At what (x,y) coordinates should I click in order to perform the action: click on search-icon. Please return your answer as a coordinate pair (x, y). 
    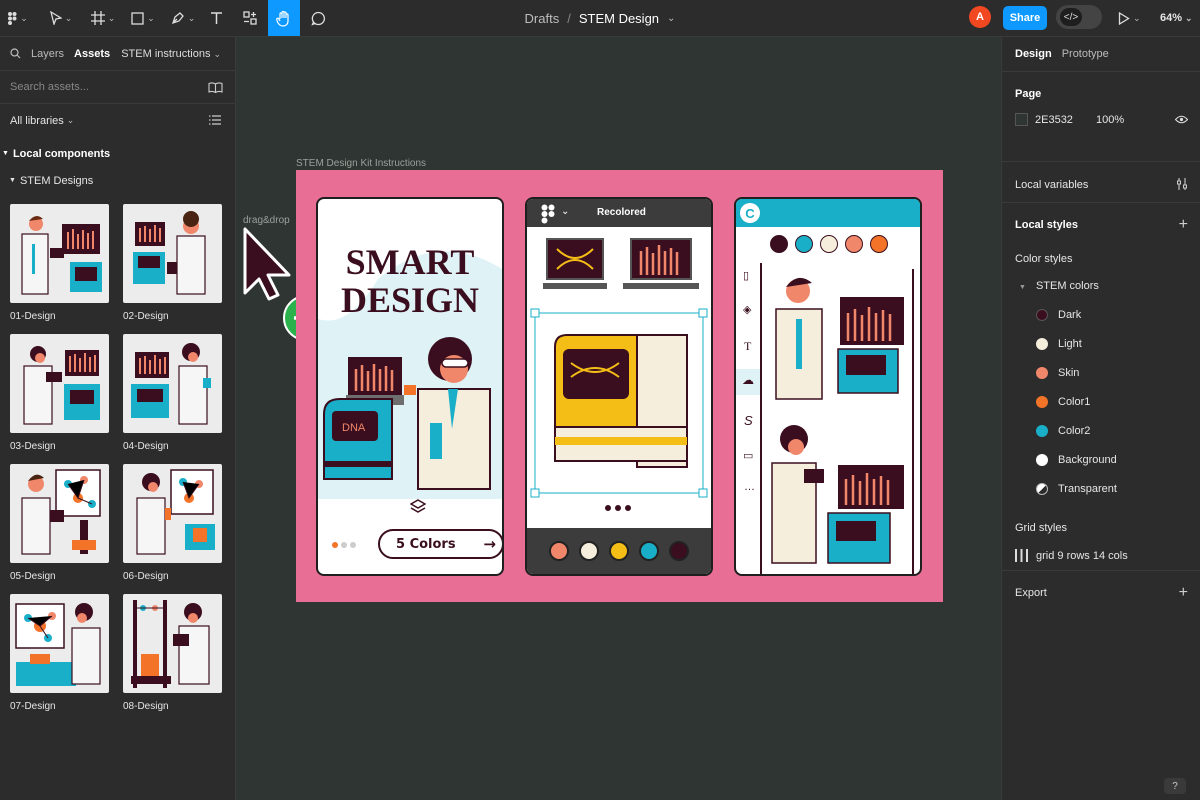
    Looking at the image, I should click on (15, 53).